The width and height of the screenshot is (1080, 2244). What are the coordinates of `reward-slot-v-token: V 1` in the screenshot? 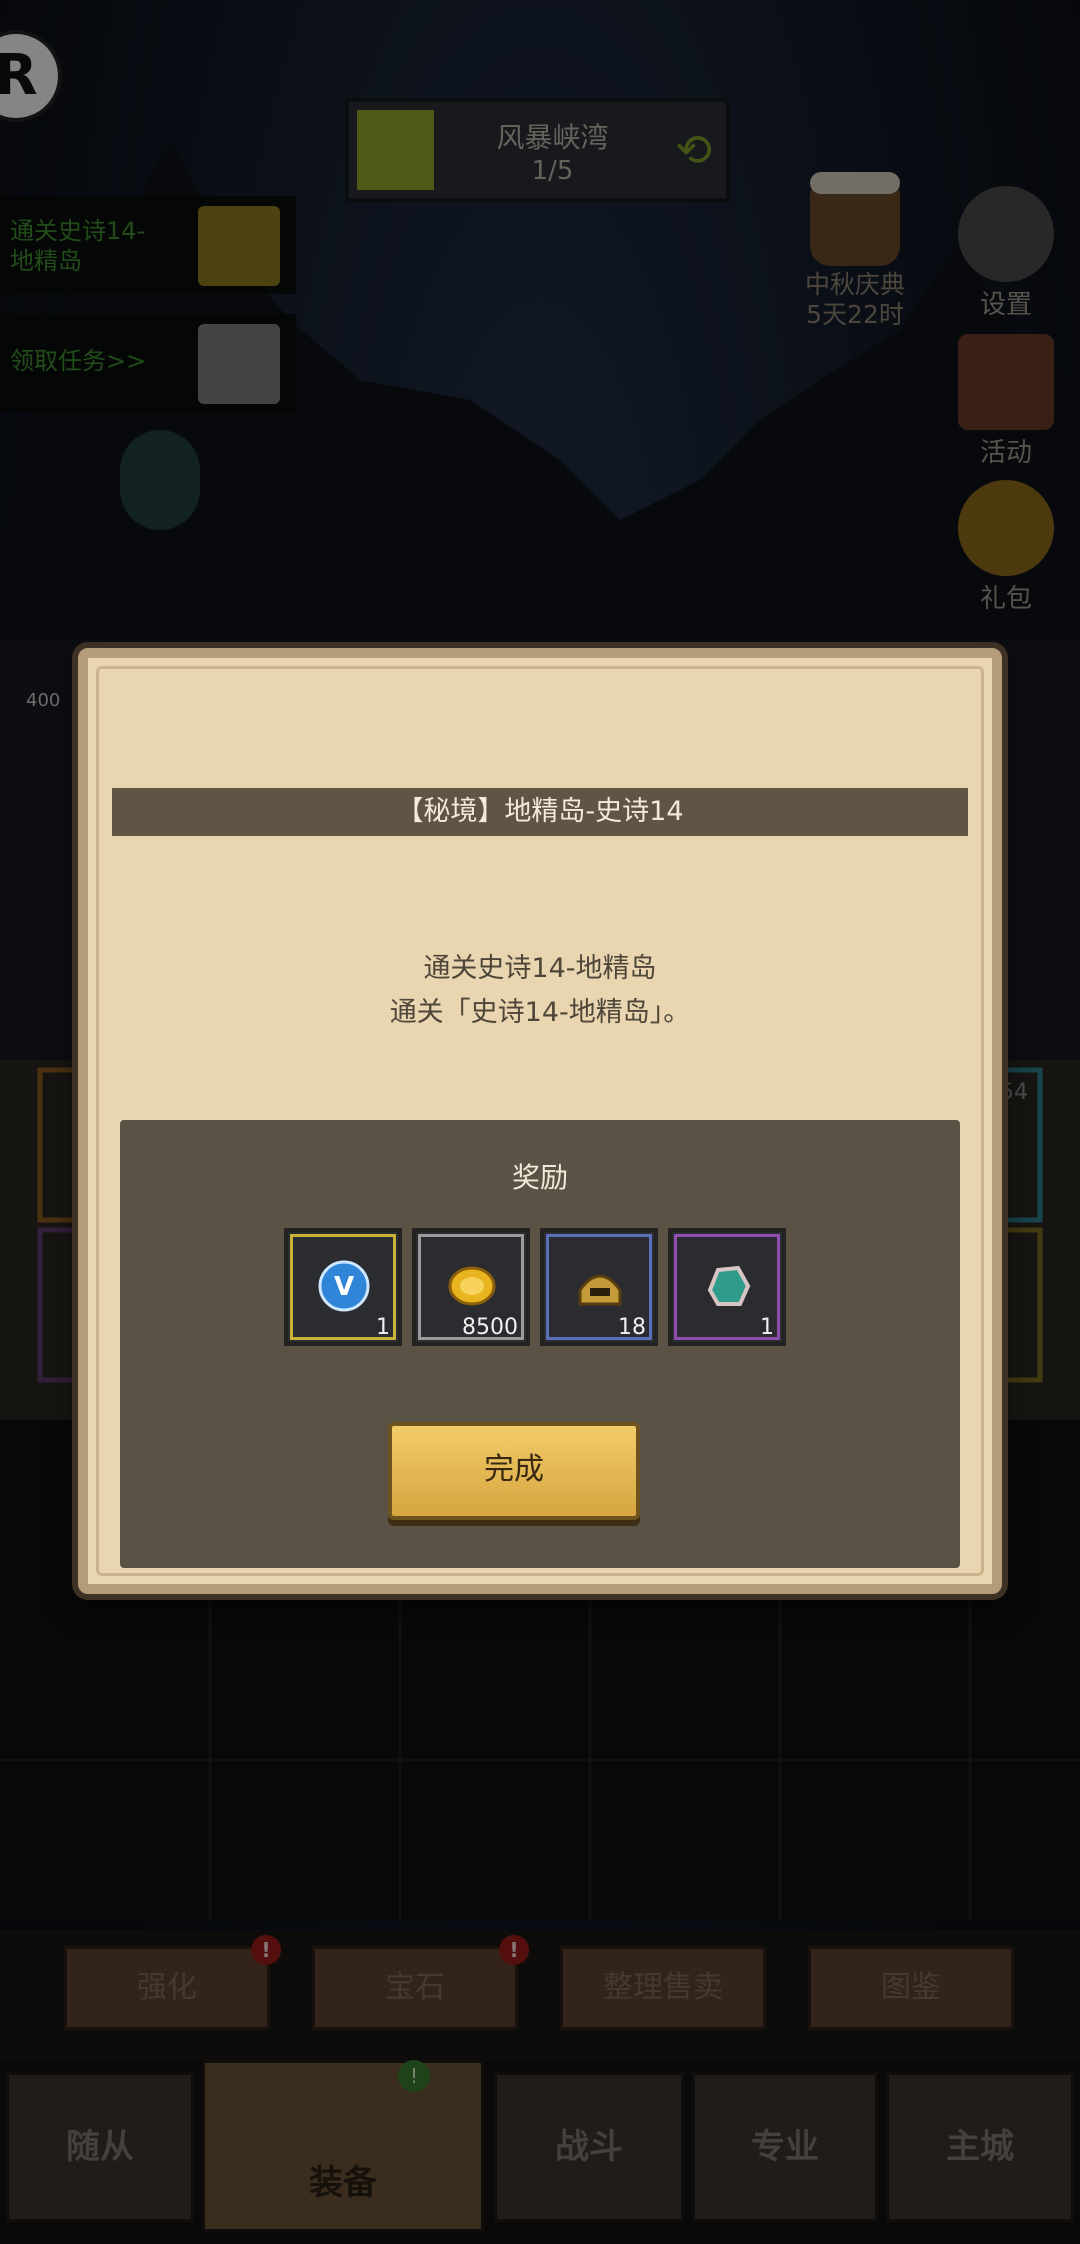 It's located at (343, 1287).